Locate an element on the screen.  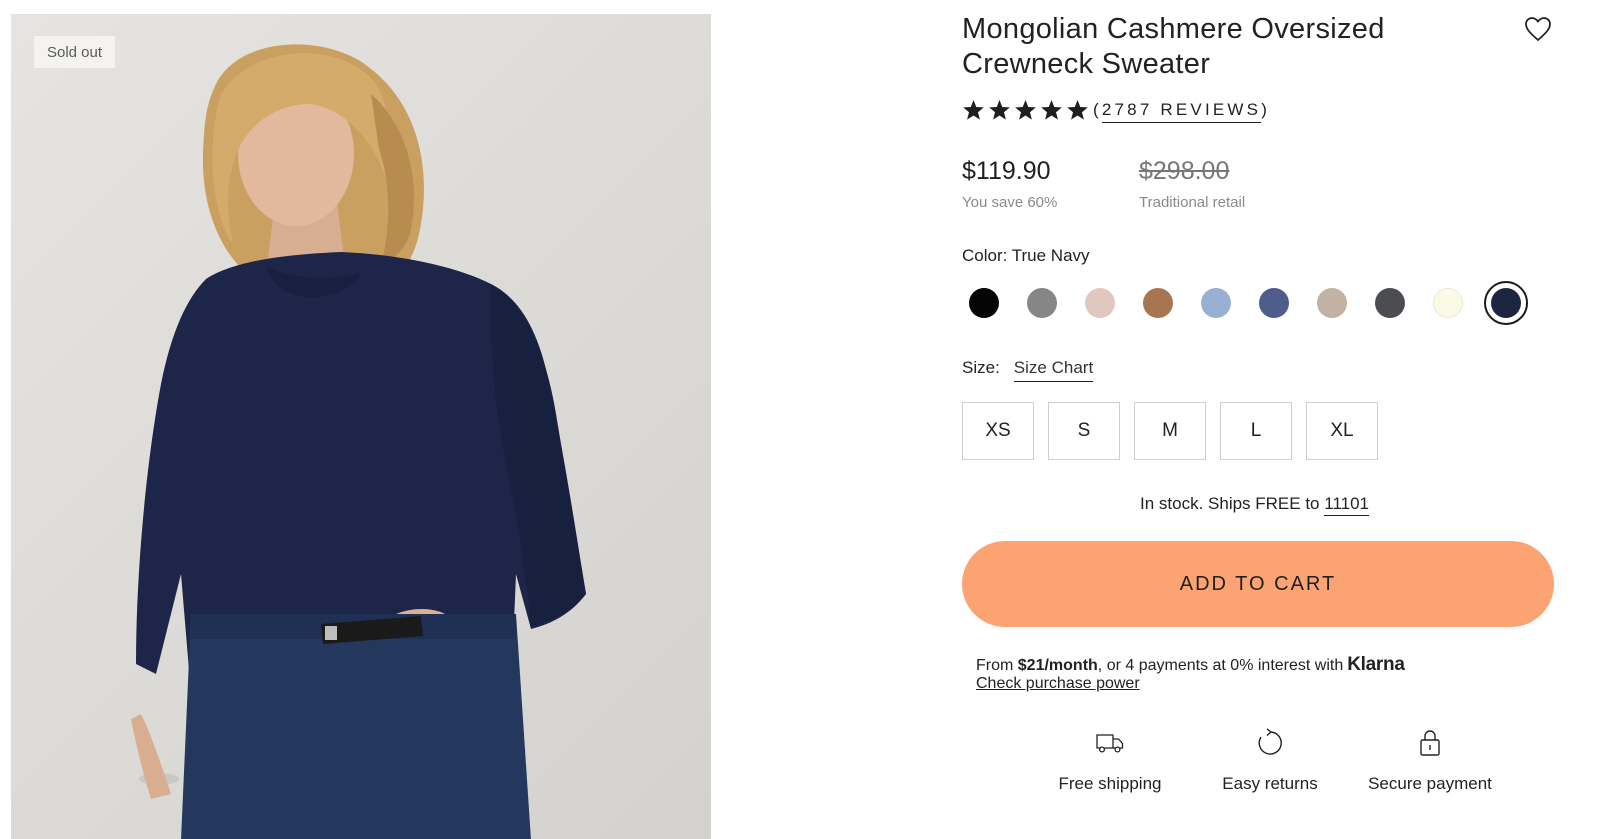
klarna-amount: $21/month is located at coordinates (1057, 665).